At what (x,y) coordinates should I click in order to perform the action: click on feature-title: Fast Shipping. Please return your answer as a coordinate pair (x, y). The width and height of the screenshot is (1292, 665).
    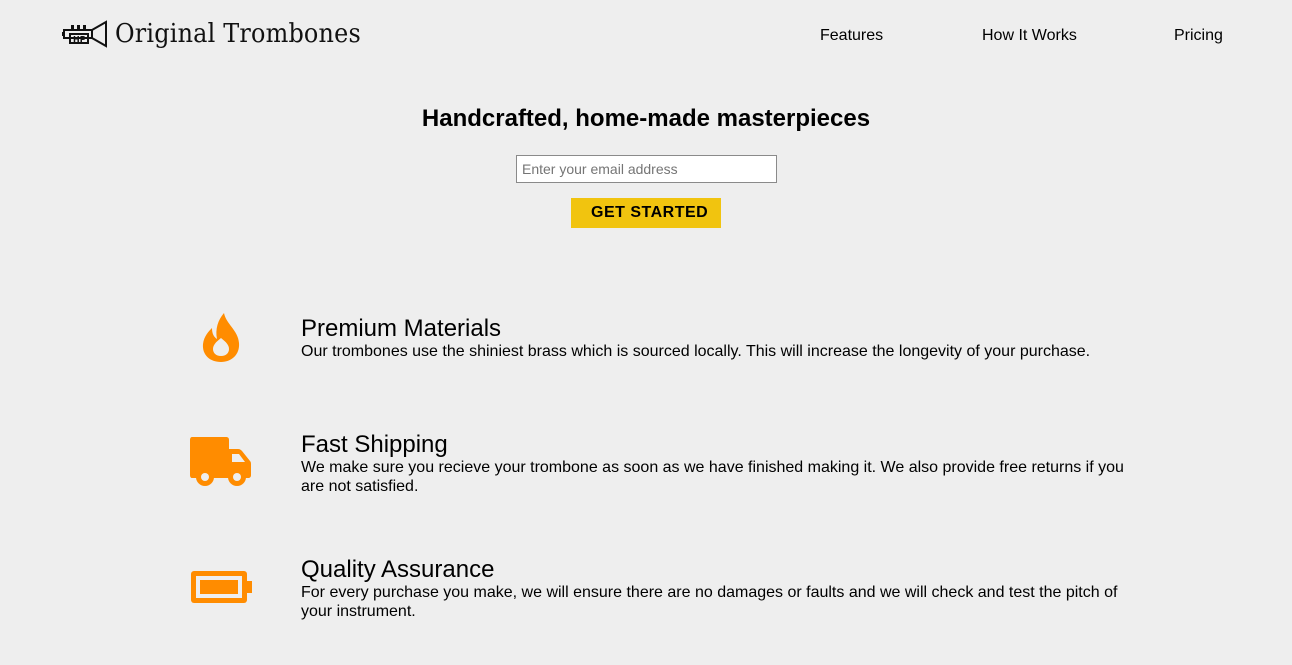
    Looking at the image, I should click on (374, 444).